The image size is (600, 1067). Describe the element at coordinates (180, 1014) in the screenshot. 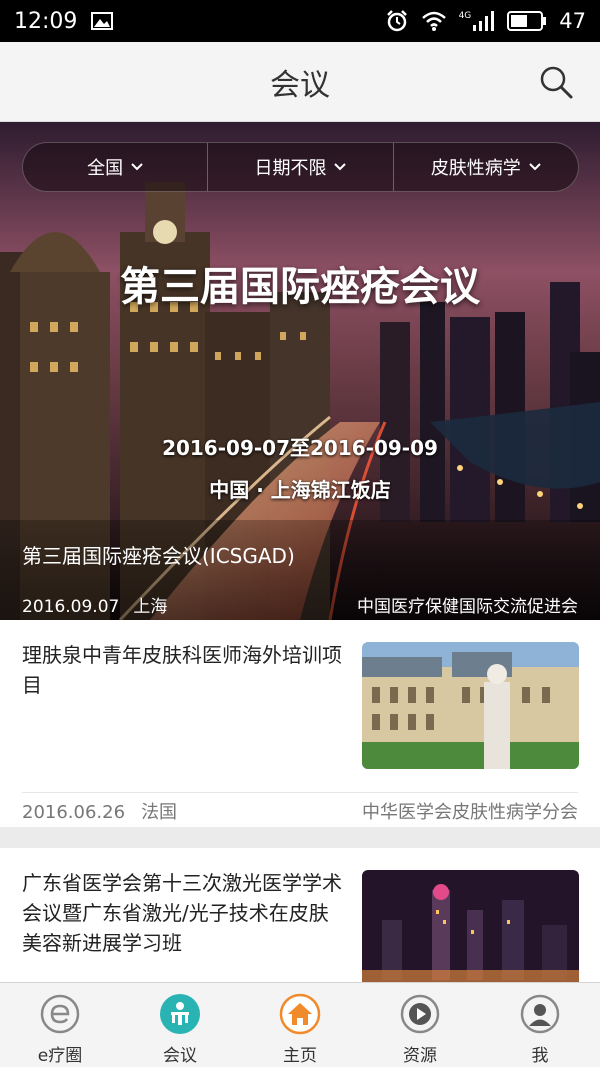

I see `meeting-icon` at that location.